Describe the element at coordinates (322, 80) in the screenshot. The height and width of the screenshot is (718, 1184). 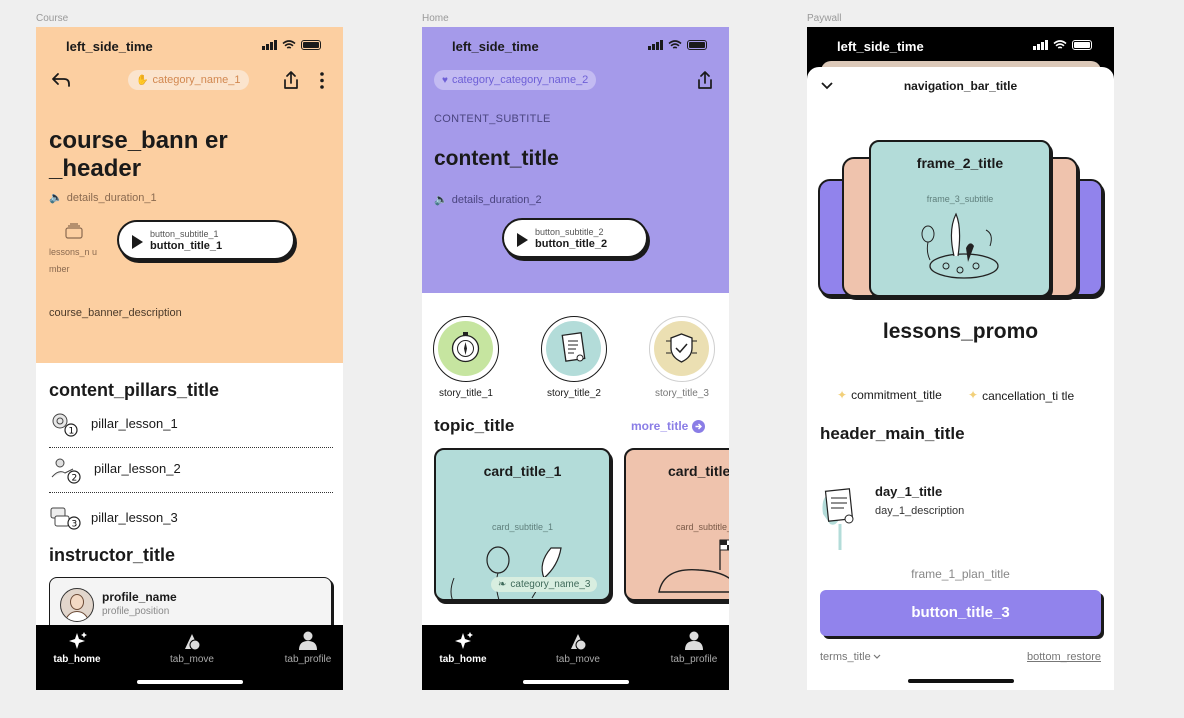
I see `more-icon` at that location.